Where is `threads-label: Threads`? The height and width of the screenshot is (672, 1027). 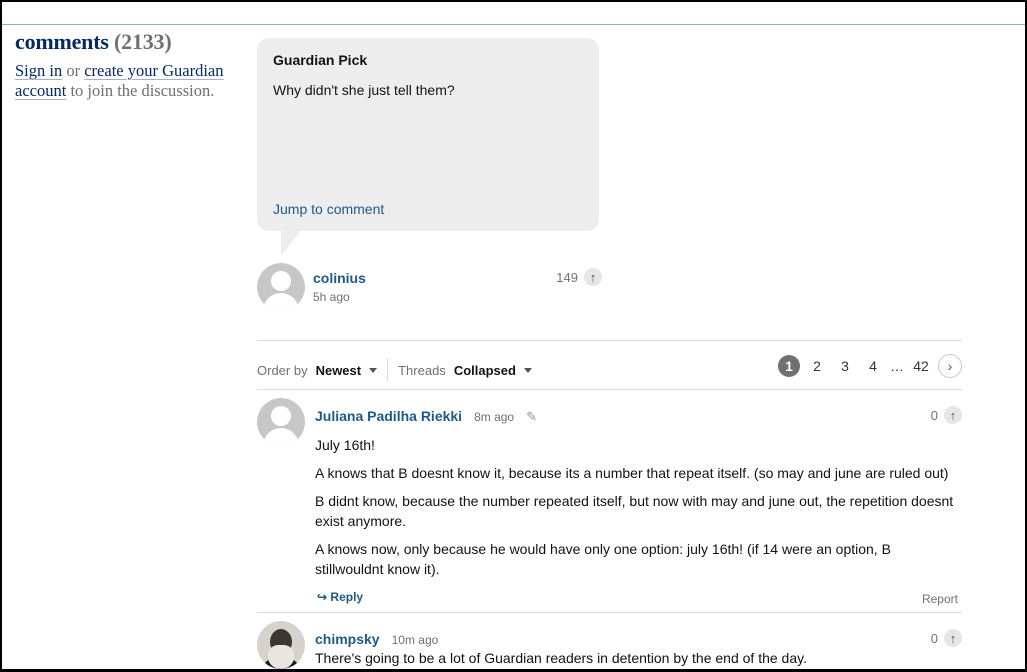
threads-label: Threads is located at coordinates (422, 370).